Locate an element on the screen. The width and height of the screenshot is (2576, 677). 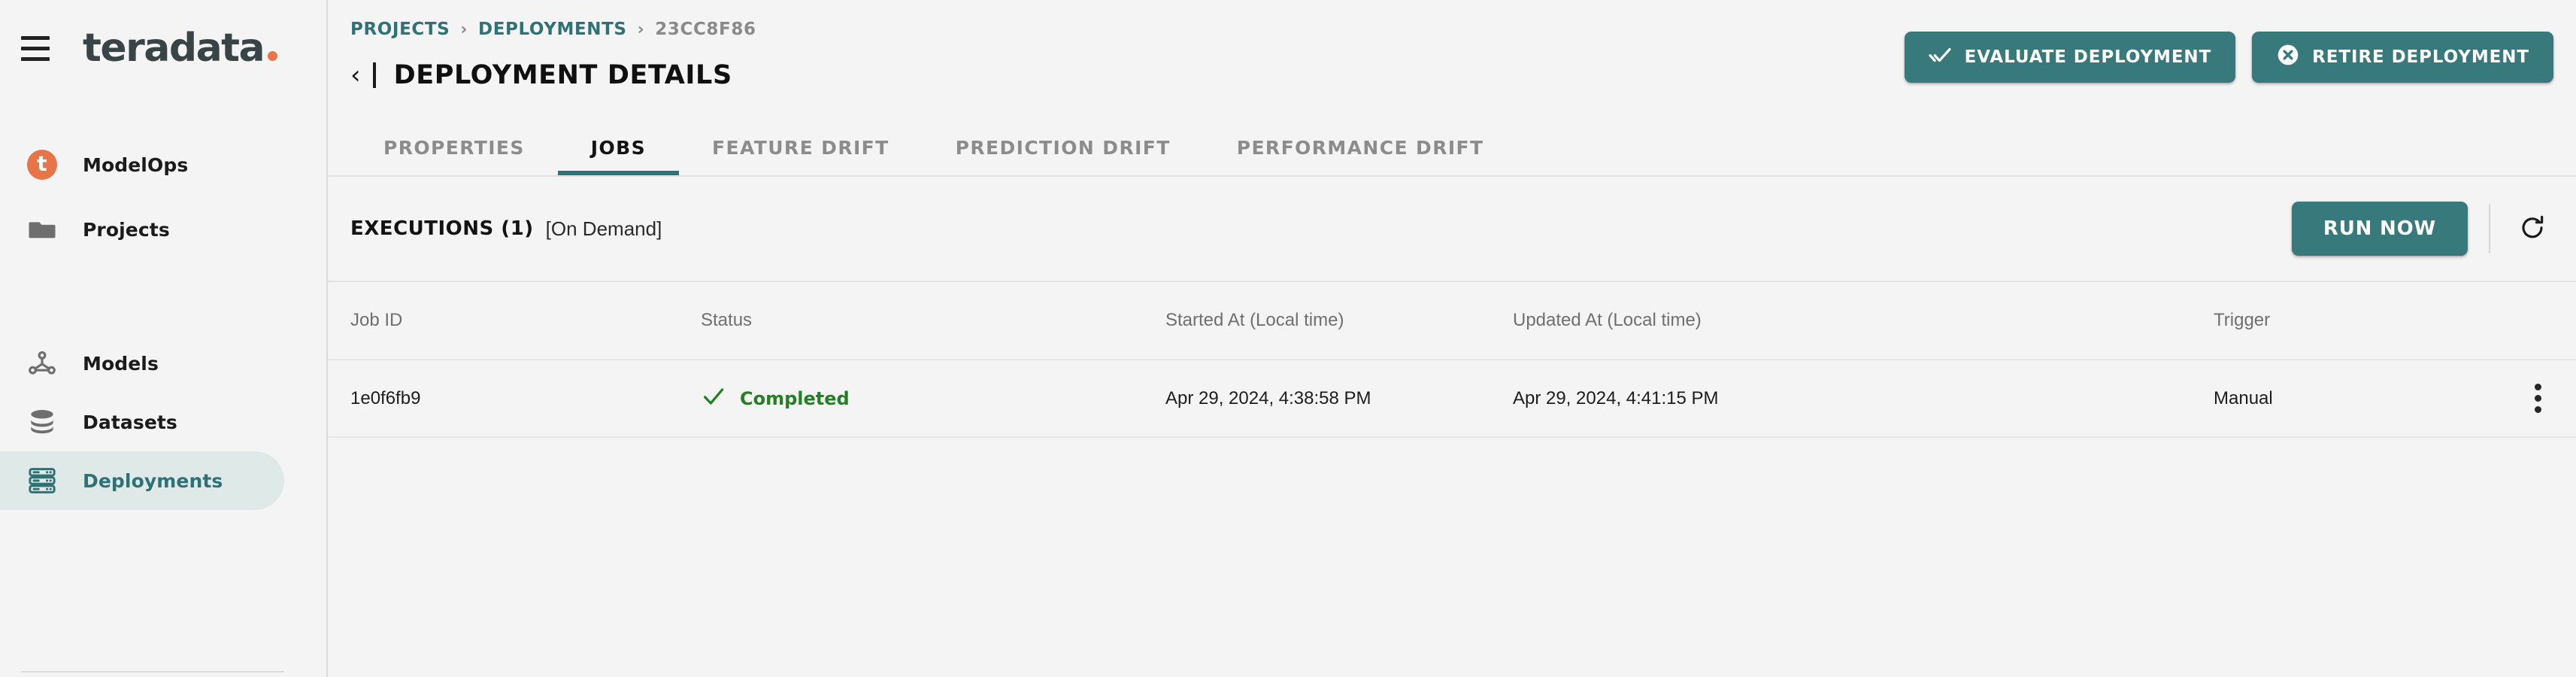
executions-title: EXECUTIONS (1) is located at coordinates (442, 228).